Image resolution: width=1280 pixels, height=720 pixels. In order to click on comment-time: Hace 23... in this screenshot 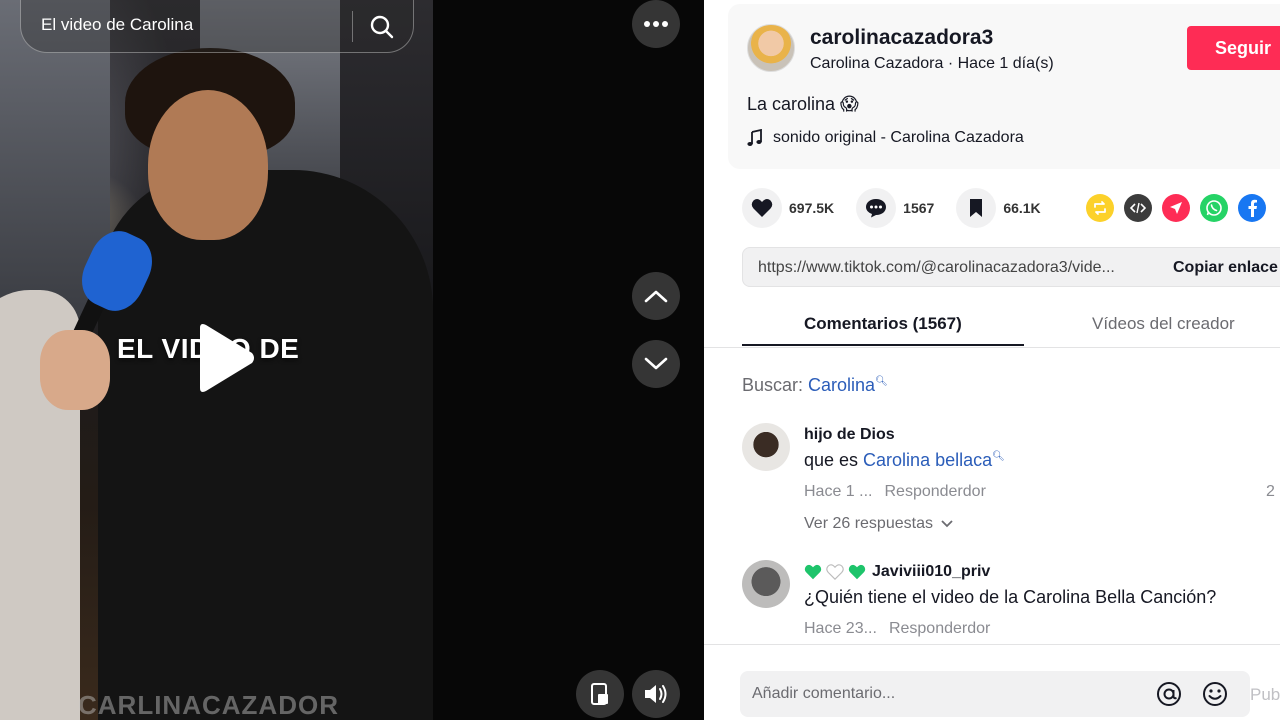, I will do `click(840, 628)`.